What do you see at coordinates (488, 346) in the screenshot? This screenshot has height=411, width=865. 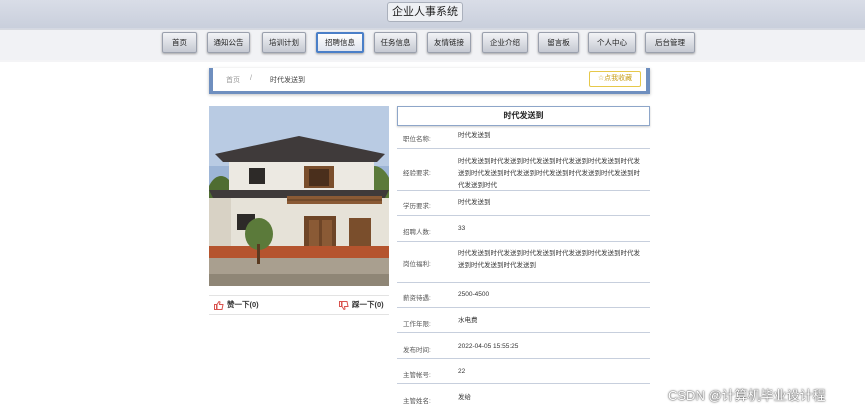 I see `field-value-publish-time: 2022-04-05 15:55:25` at bounding box center [488, 346].